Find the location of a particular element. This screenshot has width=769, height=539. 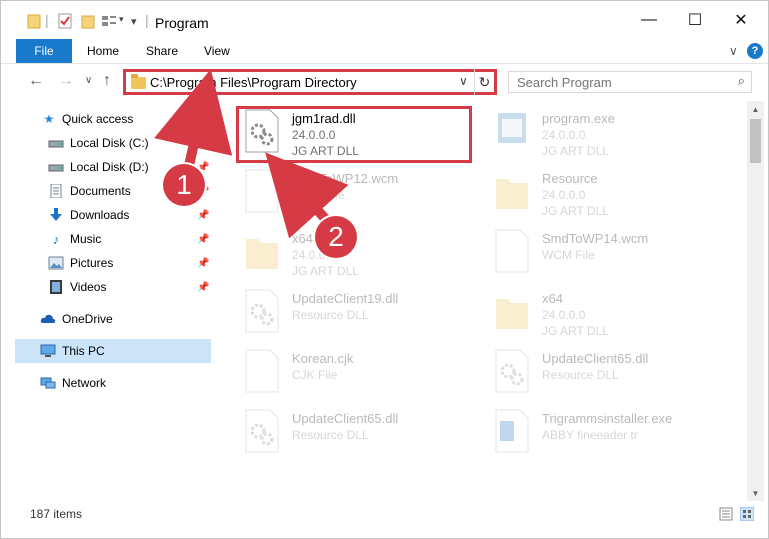

qa-menu-icon: ▾ is located at coordinates (134, 25).